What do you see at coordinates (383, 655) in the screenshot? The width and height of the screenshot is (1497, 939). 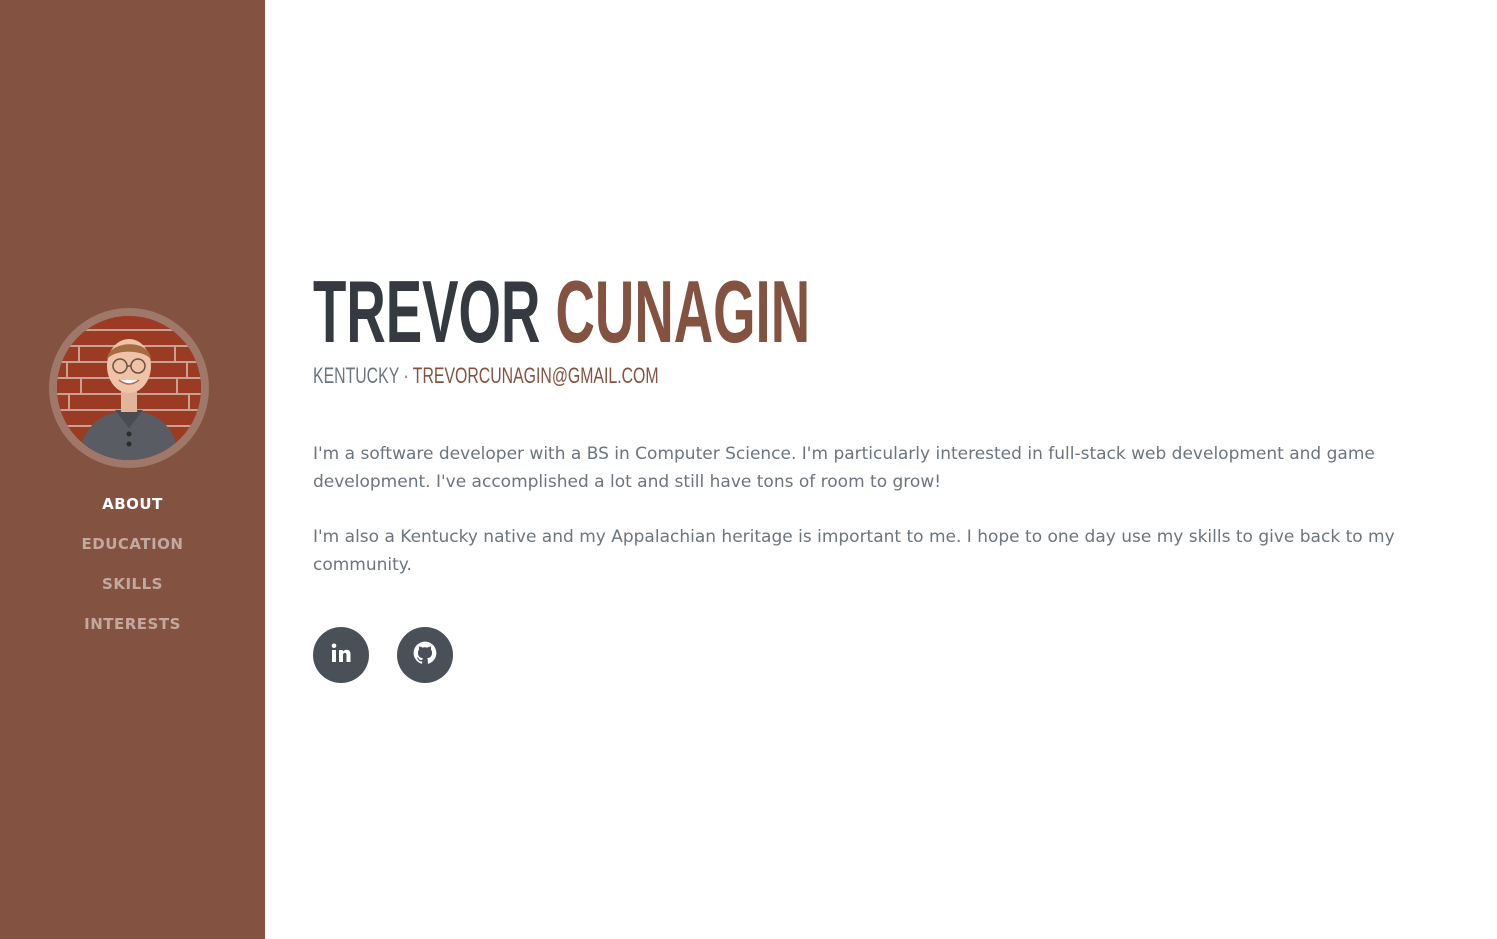 I see `social-icons` at bounding box center [383, 655].